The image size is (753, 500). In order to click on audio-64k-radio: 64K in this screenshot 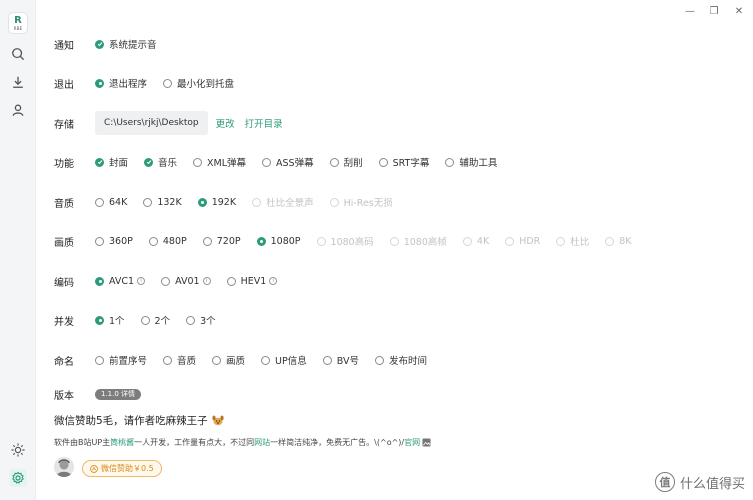, I will do `click(111, 202)`.